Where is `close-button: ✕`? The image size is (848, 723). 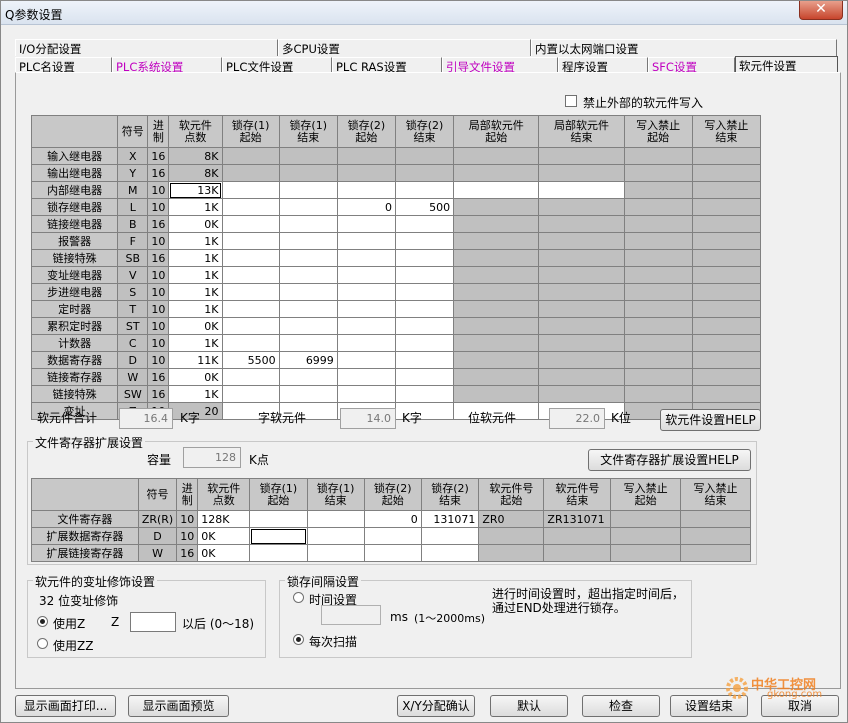 close-button: ✕ is located at coordinates (821, 10).